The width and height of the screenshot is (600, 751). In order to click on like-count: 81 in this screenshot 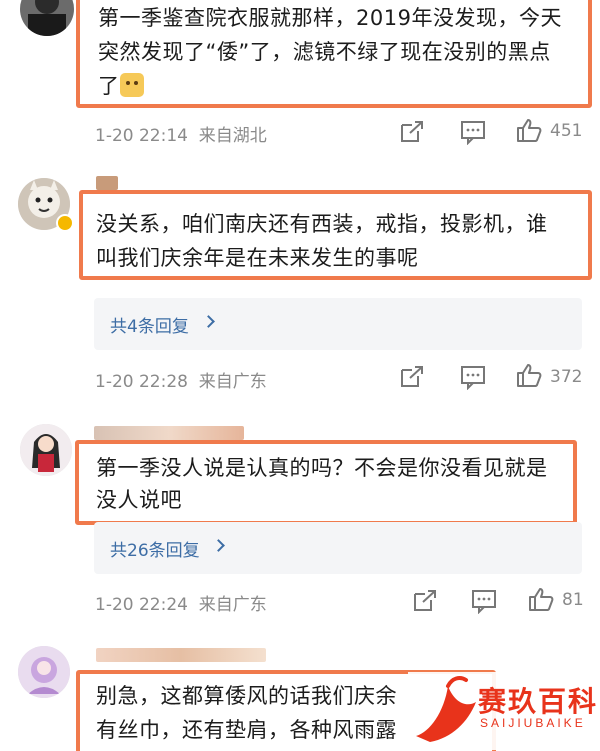, I will do `click(573, 600)`.